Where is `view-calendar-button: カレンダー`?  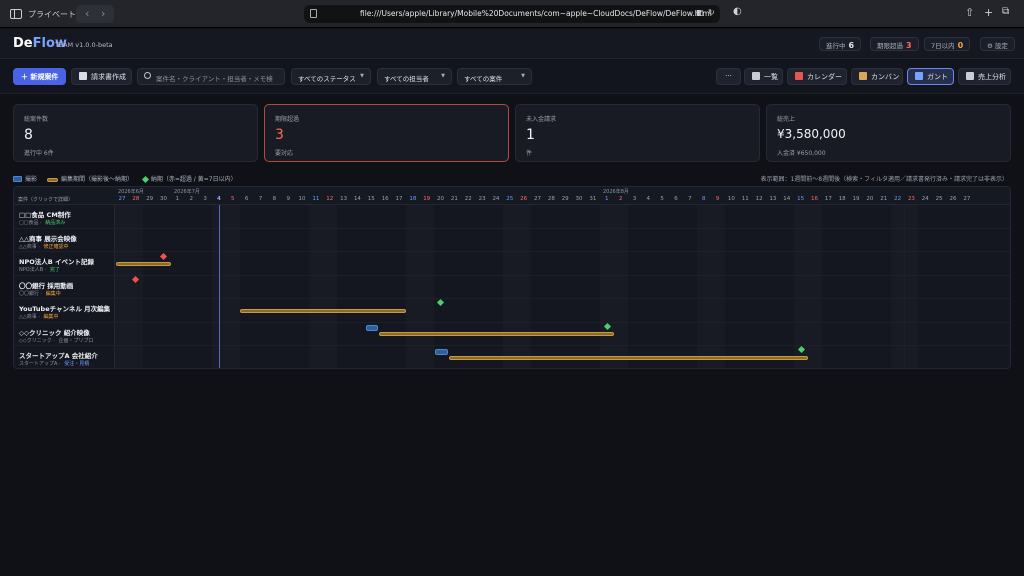
view-calendar-button: カレンダー is located at coordinates (817, 76).